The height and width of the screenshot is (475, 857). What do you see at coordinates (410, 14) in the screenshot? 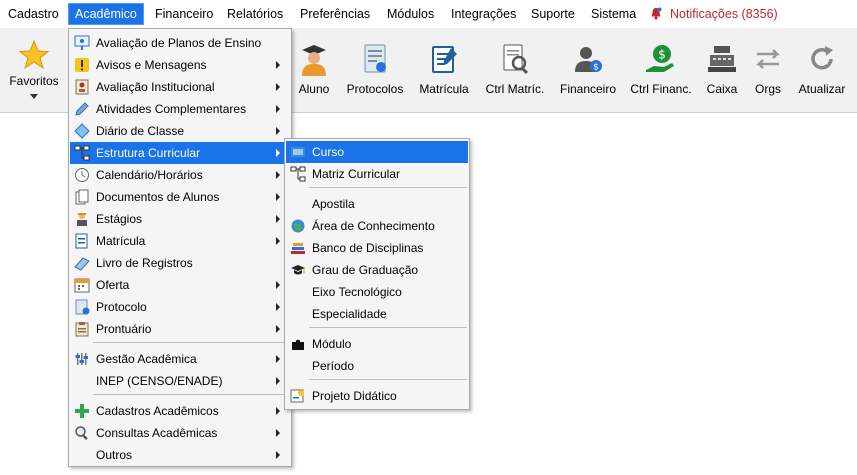
I see `menu-modulos: Módulos` at bounding box center [410, 14].